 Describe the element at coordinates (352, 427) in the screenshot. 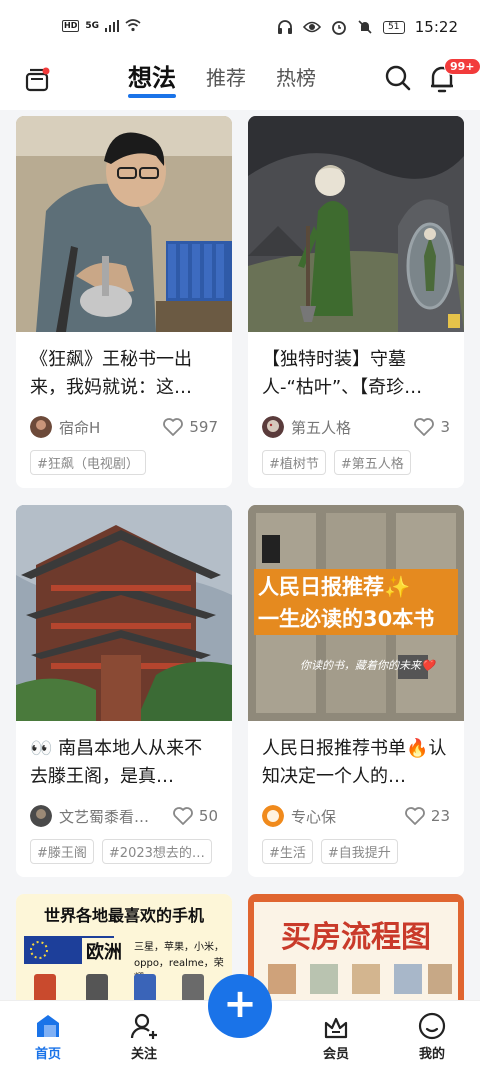

I see `author-name: 第五人格` at that location.